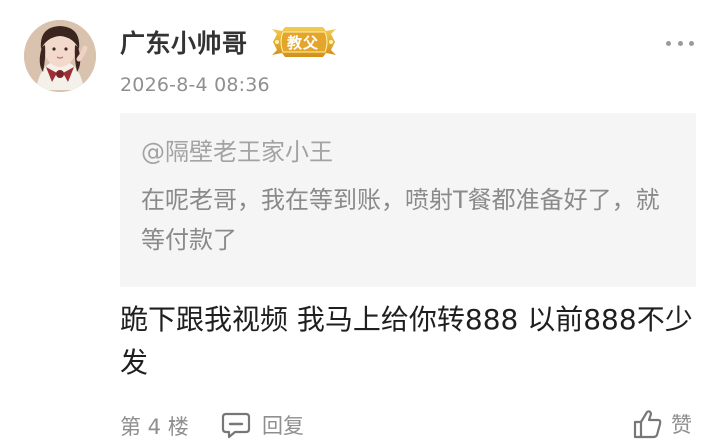 Image resolution: width=720 pixels, height=442 pixels. I want to click on like-button: 赞, so click(661, 424).